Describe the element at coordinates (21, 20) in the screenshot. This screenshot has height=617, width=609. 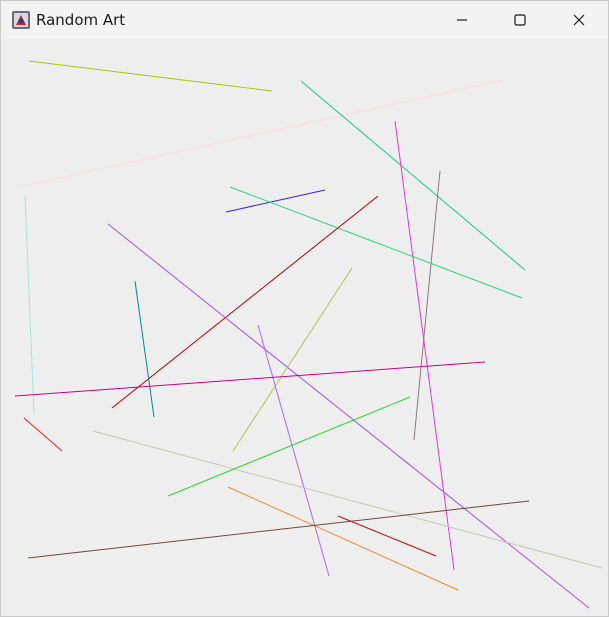
I see `java-app-icon` at that location.